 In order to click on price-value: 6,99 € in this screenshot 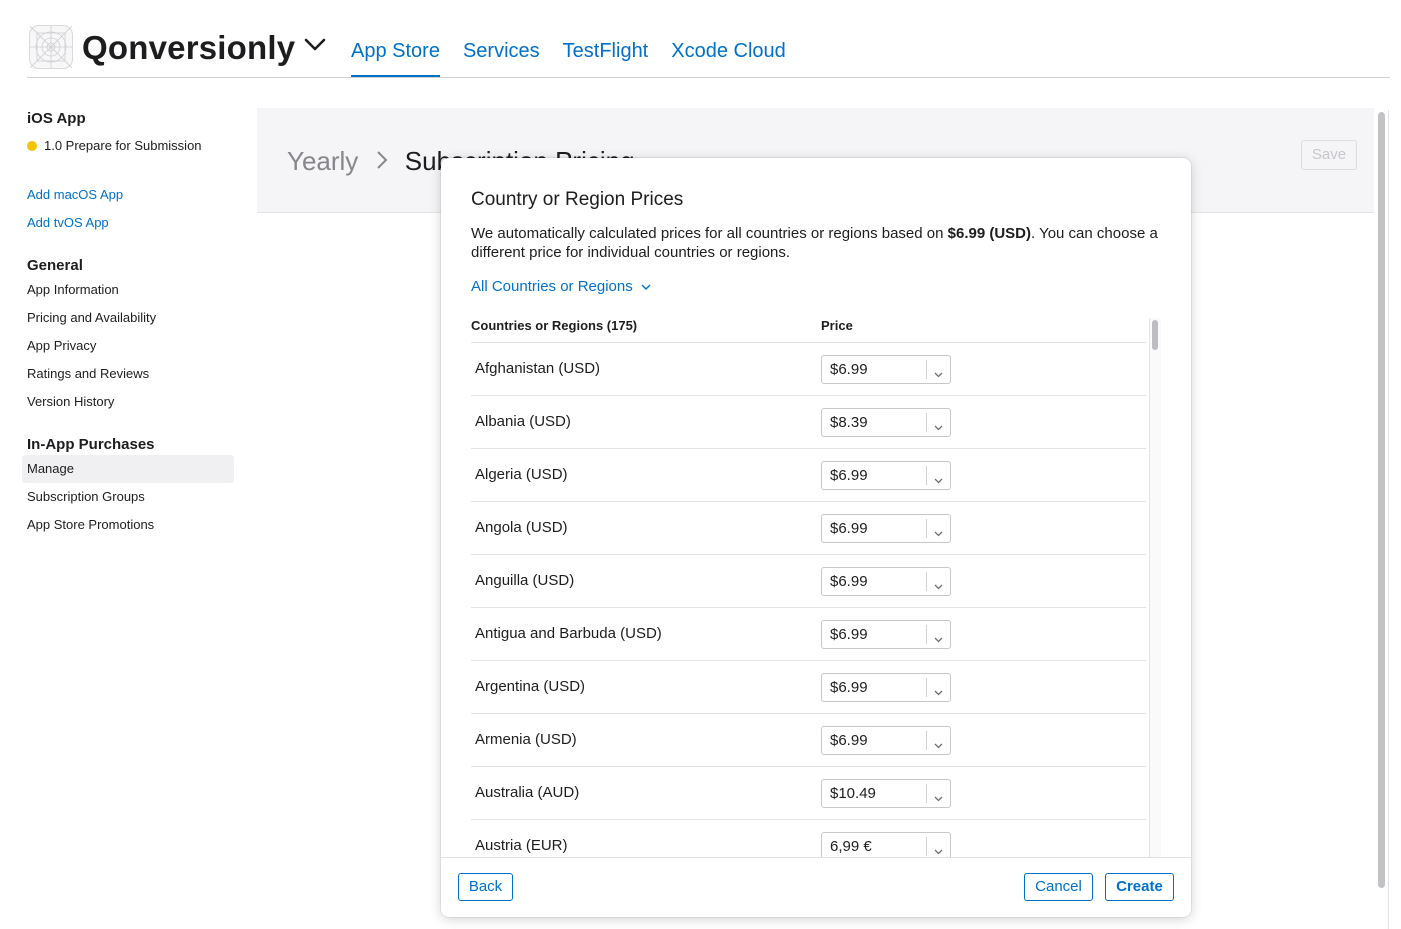, I will do `click(851, 846)`.